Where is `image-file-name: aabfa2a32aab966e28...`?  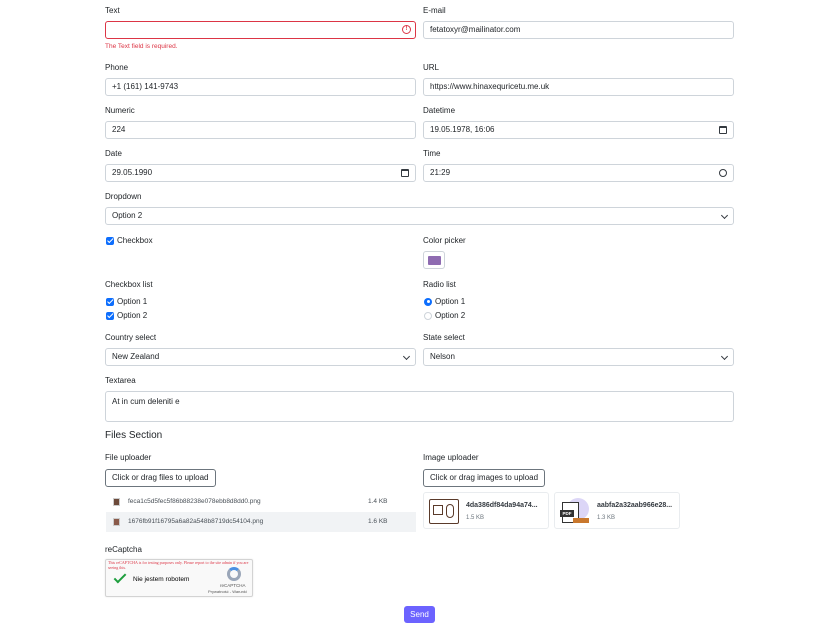 image-file-name: aabfa2a32aab966e28... is located at coordinates (635, 505).